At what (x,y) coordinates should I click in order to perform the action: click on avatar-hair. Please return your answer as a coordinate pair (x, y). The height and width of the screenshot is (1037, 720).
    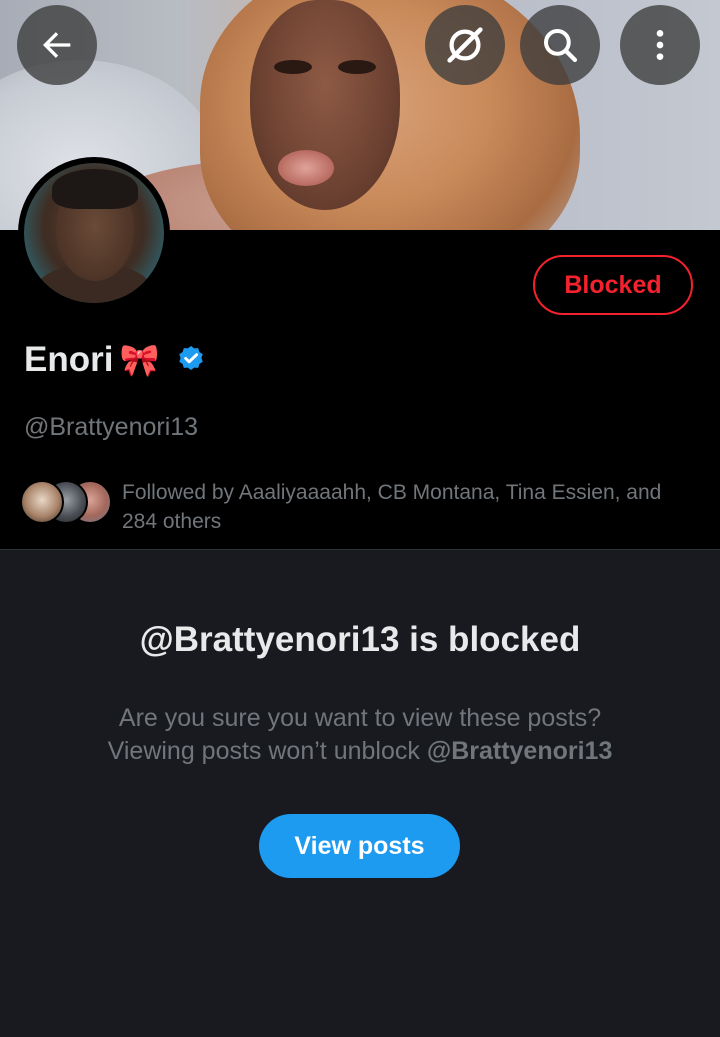
    Looking at the image, I should click on (95, 189).